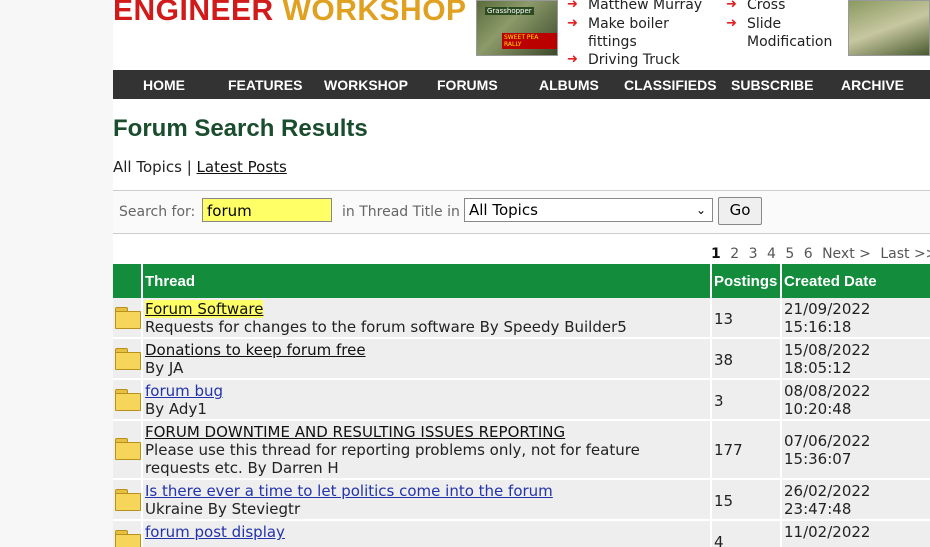 This screenshot has height=547, width=930. I want to click on page-4: 4, so click(771, 254).